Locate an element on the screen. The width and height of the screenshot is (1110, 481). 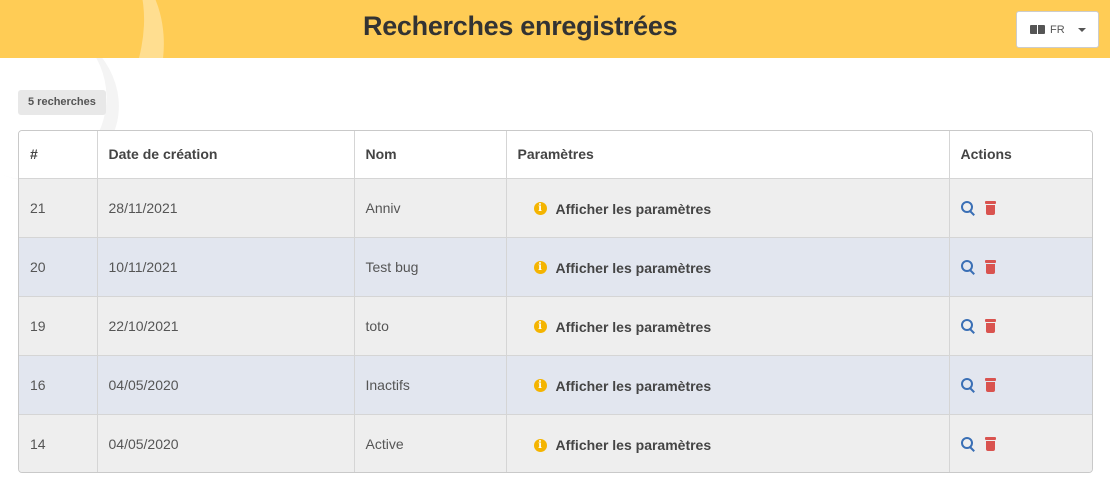
column-header-name: Nom is located at coordinates (430, 155).